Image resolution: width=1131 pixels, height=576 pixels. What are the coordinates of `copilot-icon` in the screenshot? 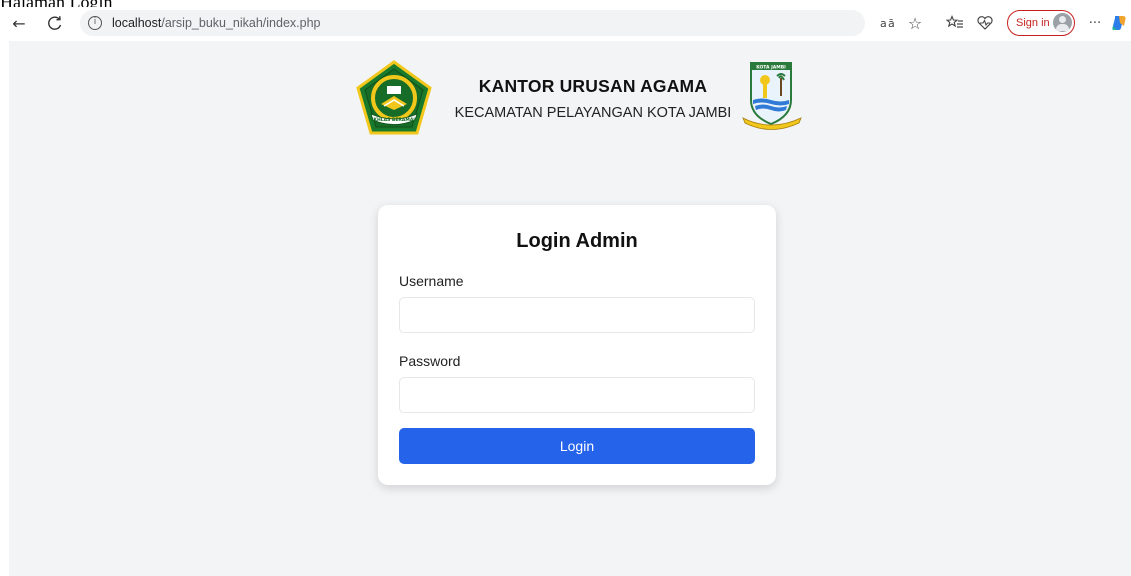 It's located at (1119, 23).